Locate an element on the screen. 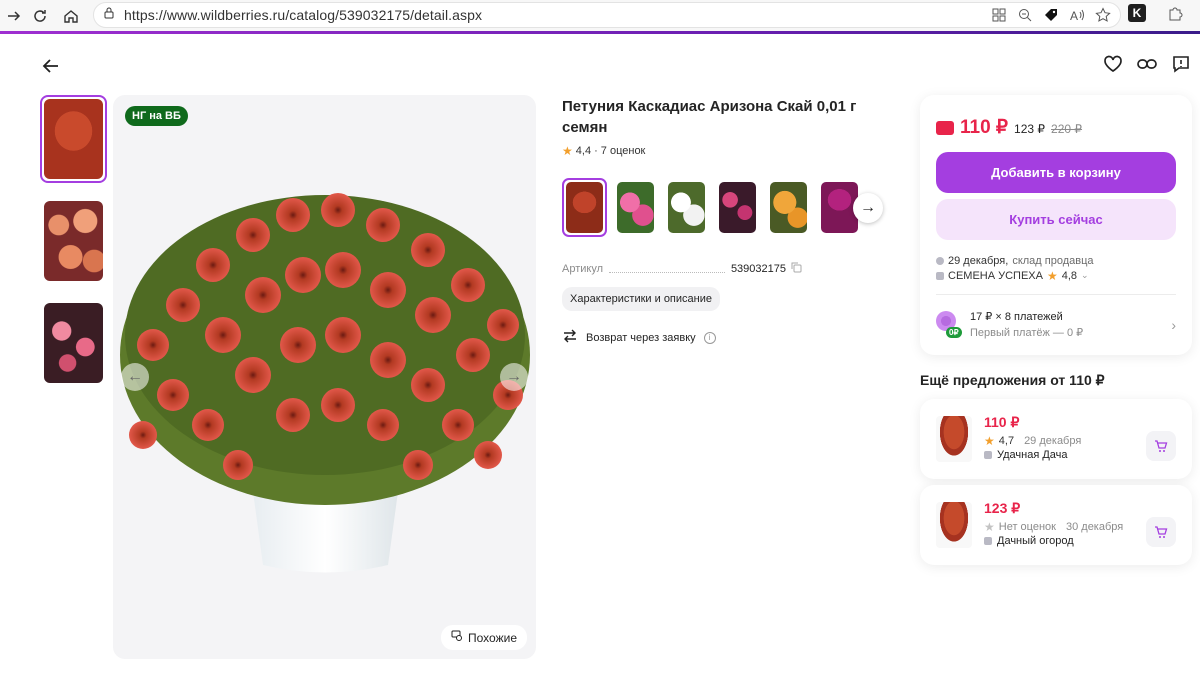 The height and width of the screenshot is (678, 1200). offer-meta: ★ 4,7 29 декабря is located at coordinates (1032, 441).